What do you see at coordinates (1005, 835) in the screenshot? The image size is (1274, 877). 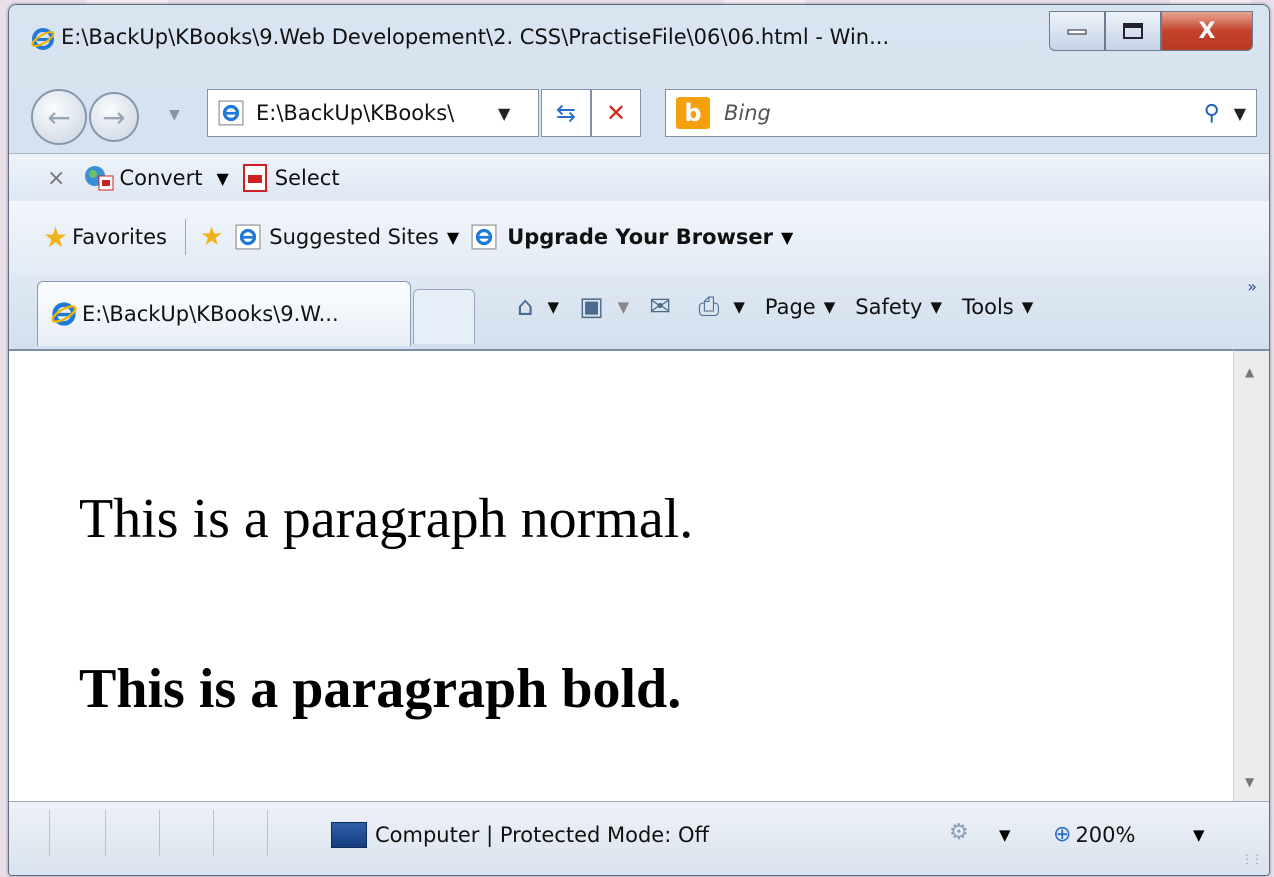 I see `security-dropdown-icon: ▼` at bounding box center [1005, 835].